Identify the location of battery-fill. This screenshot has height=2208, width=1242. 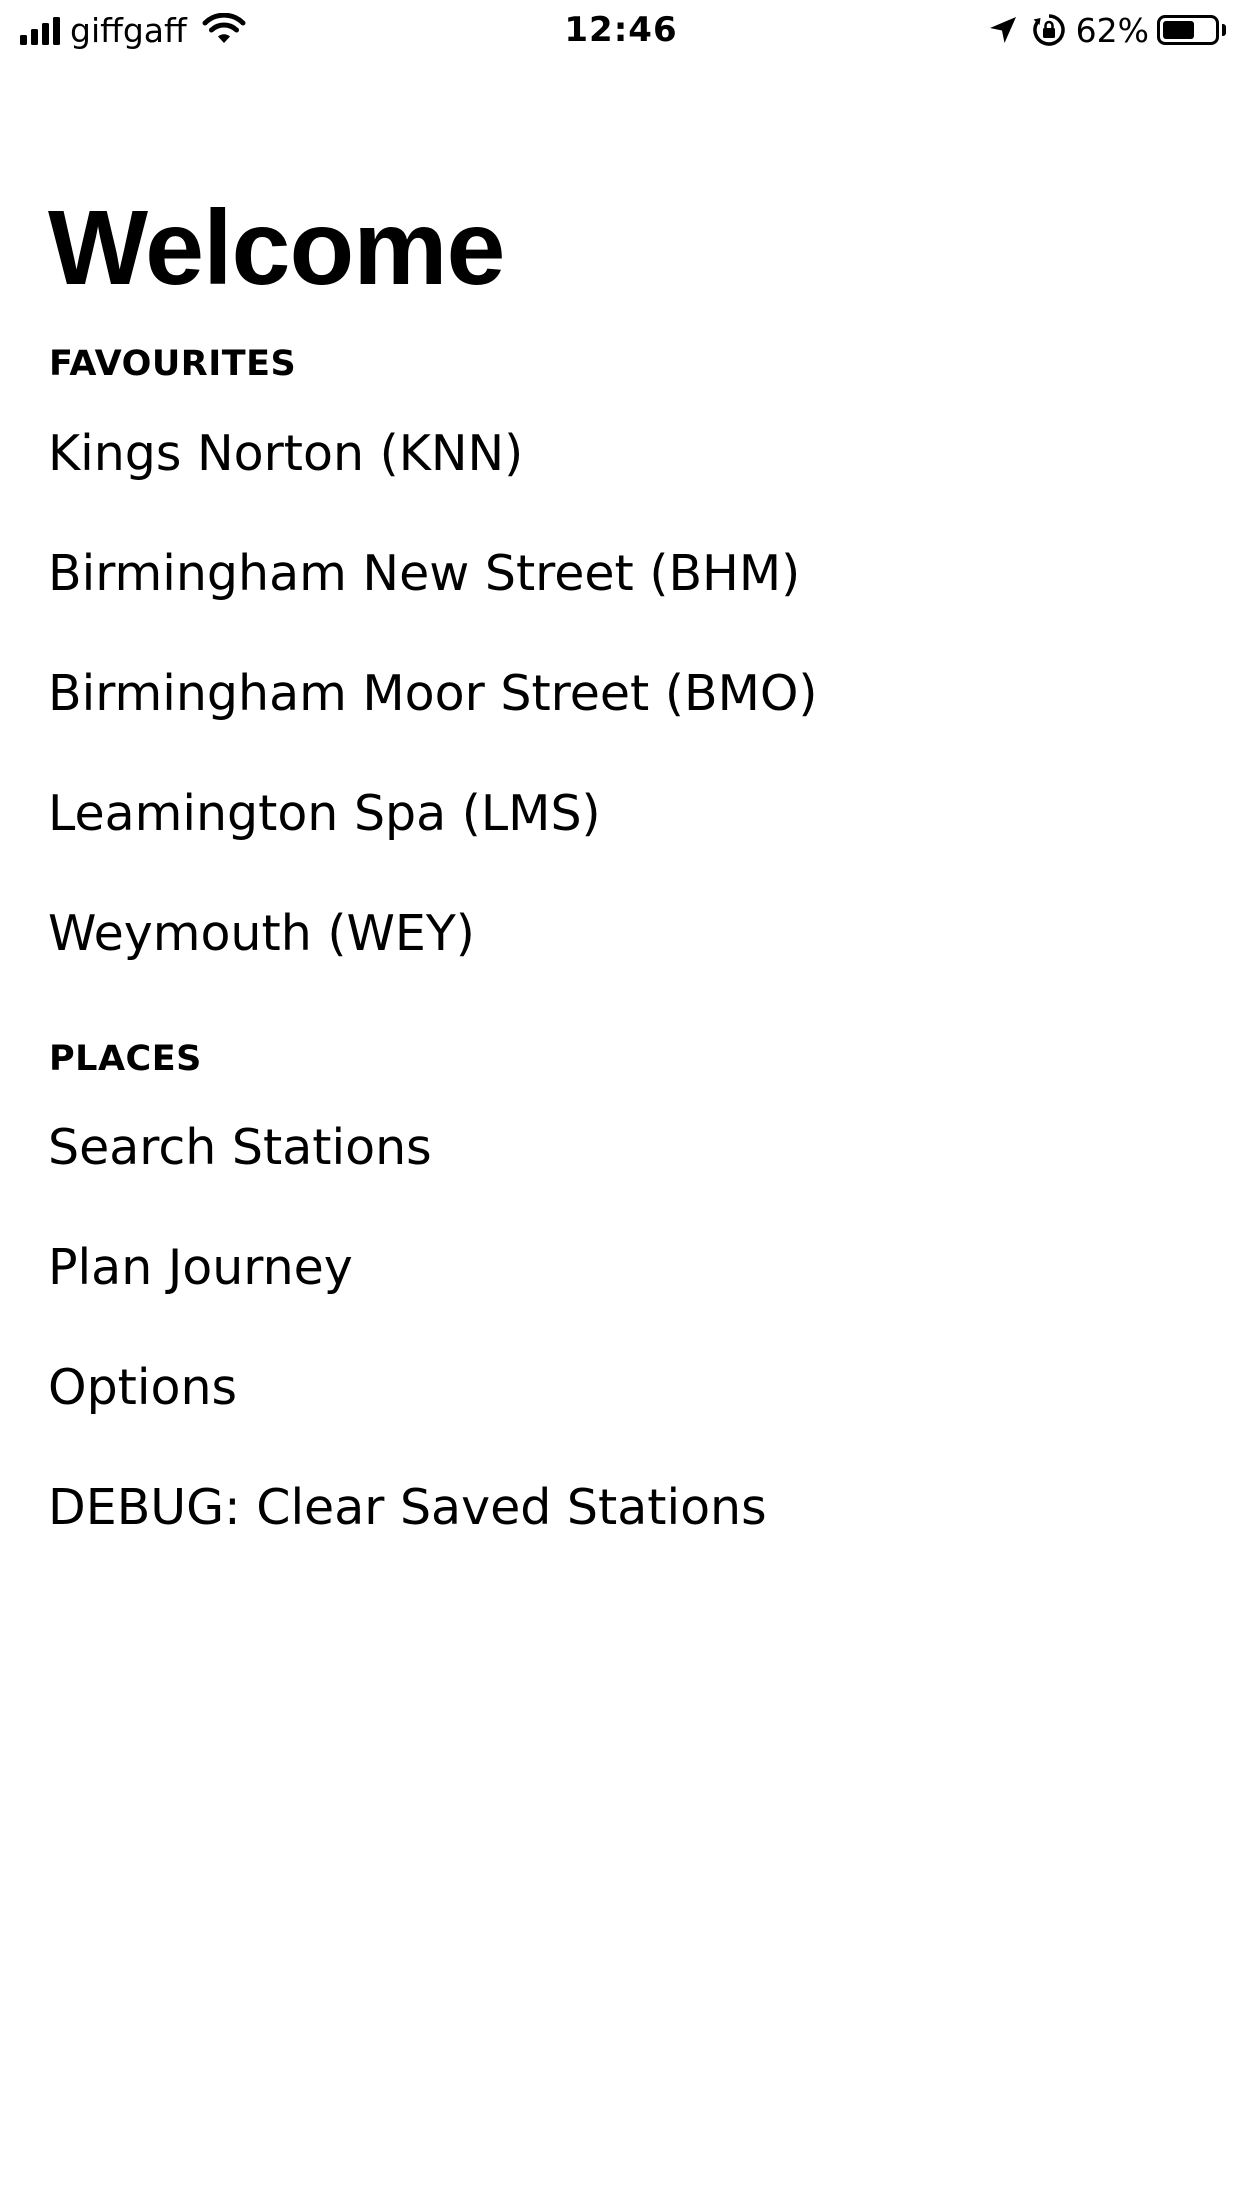
(1178, 30).